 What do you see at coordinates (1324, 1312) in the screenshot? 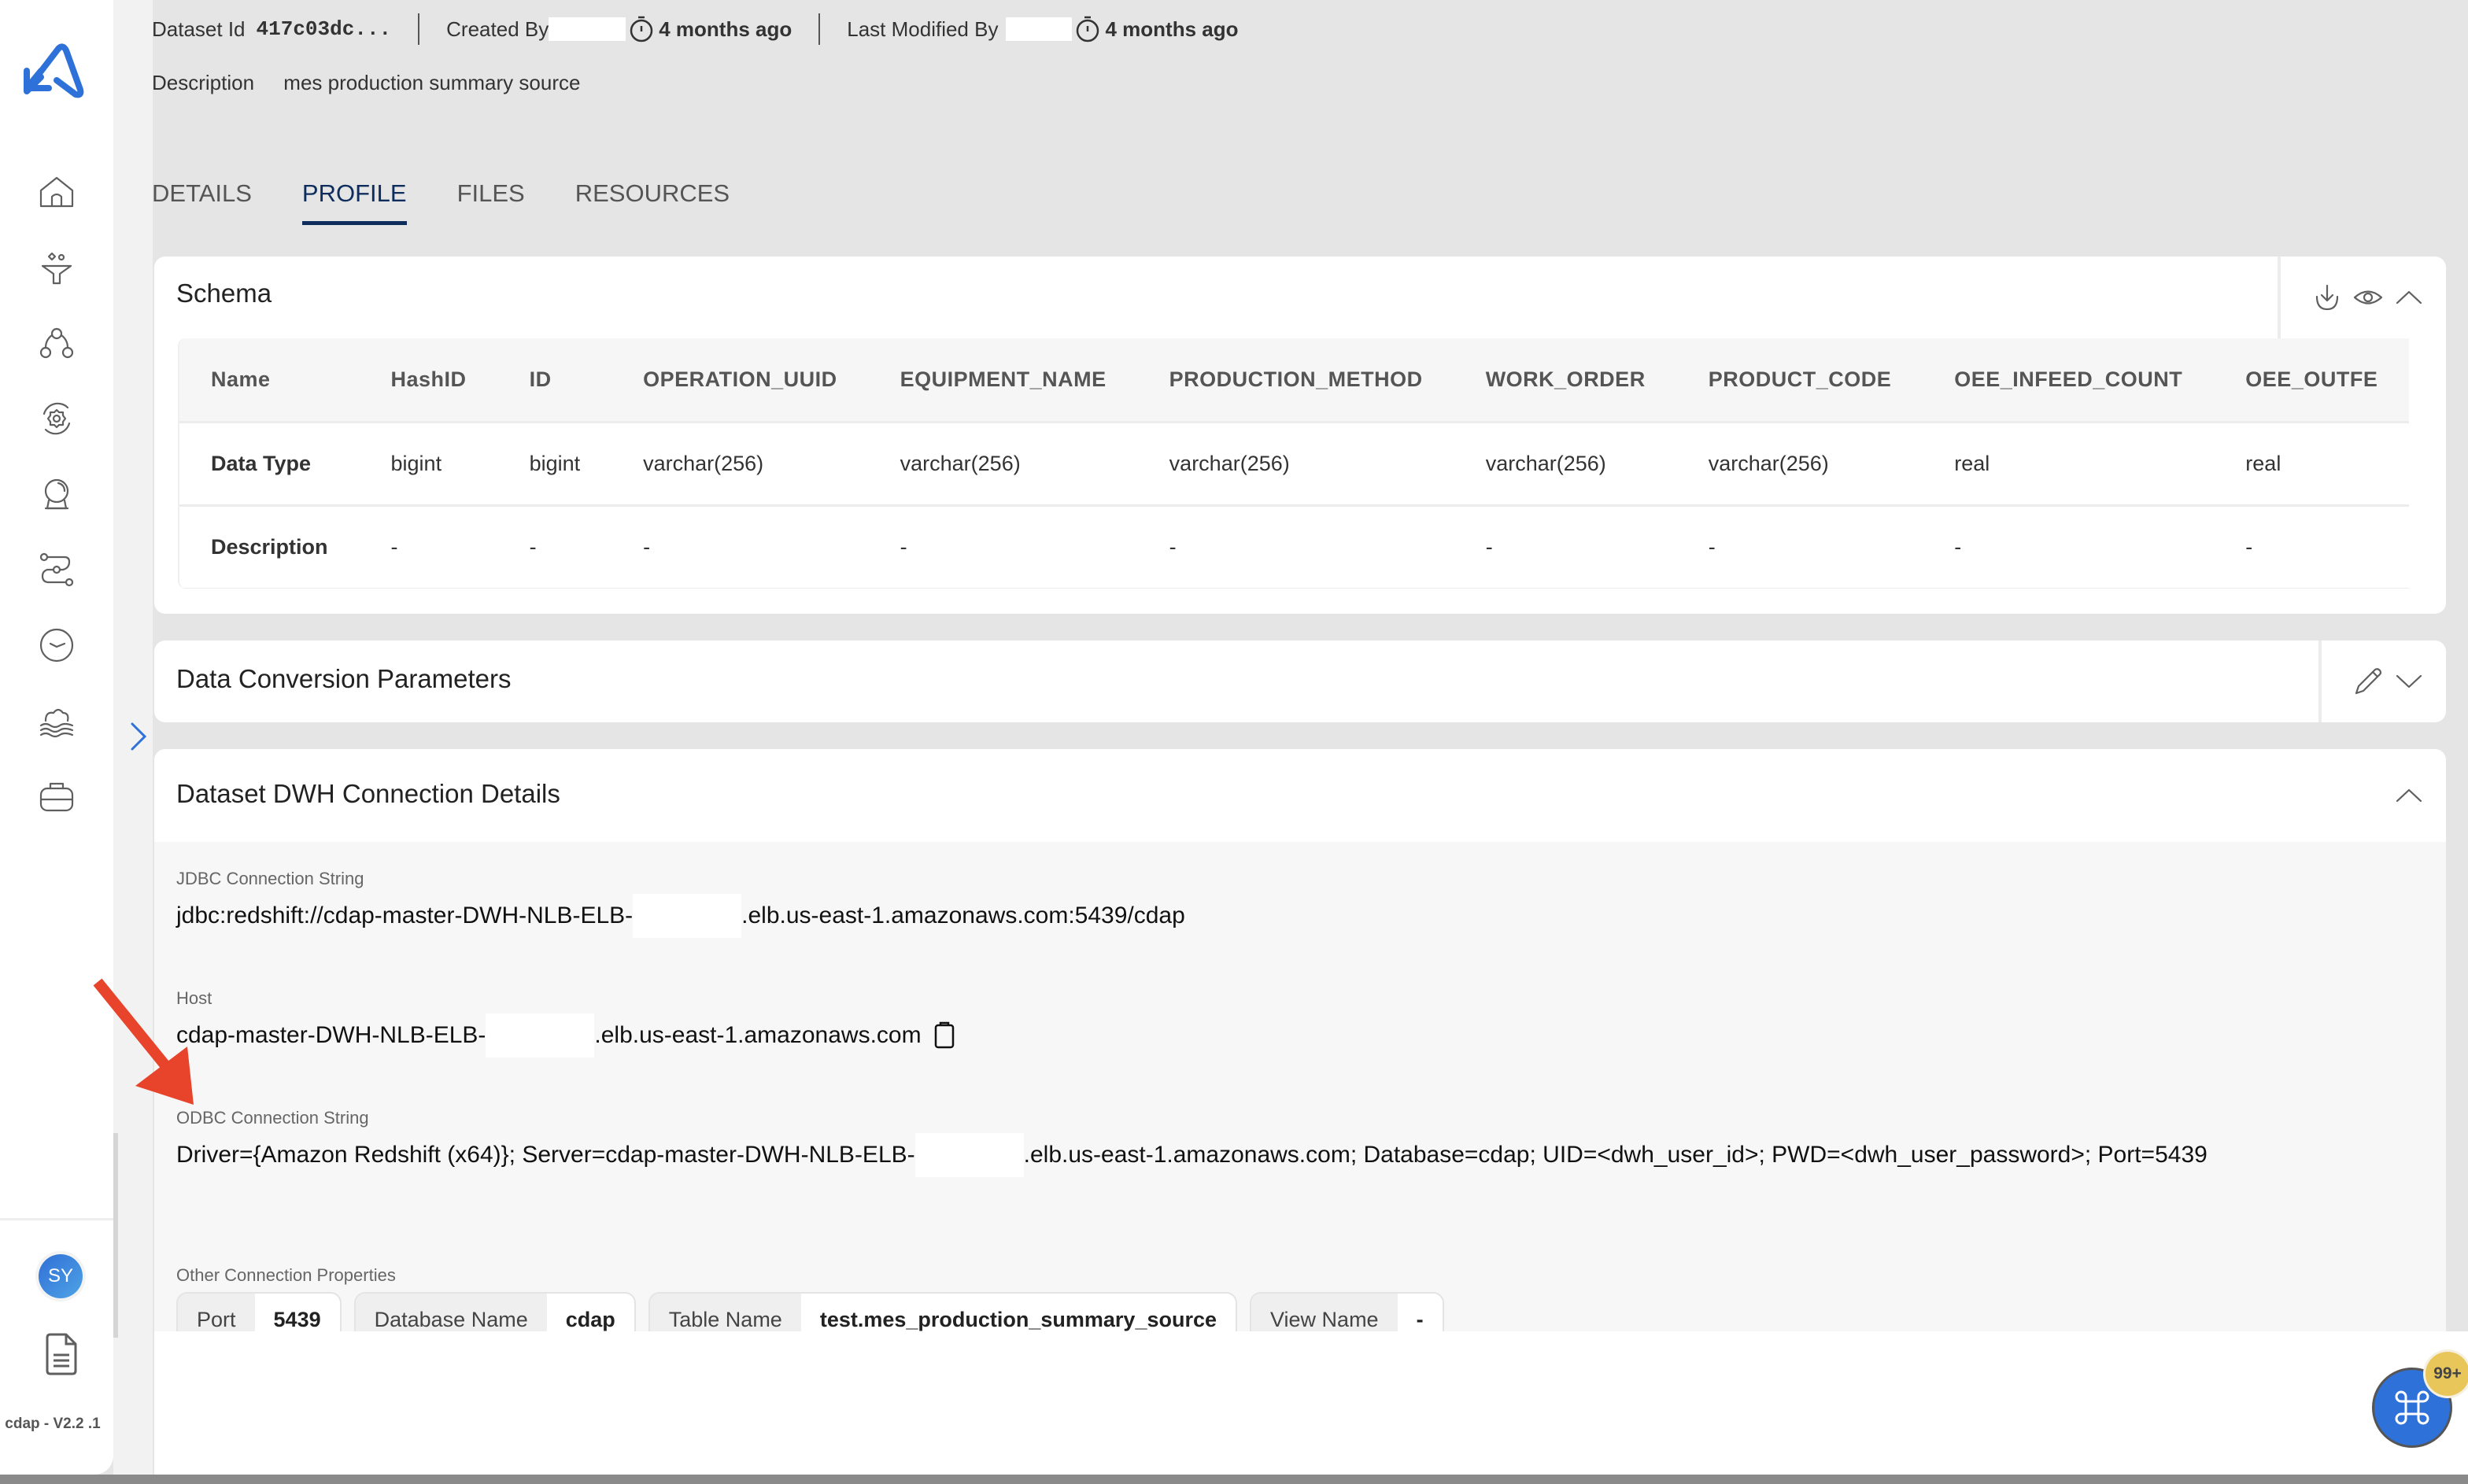
I see `property-key: View Name` at bounding box center [1324, 1312].